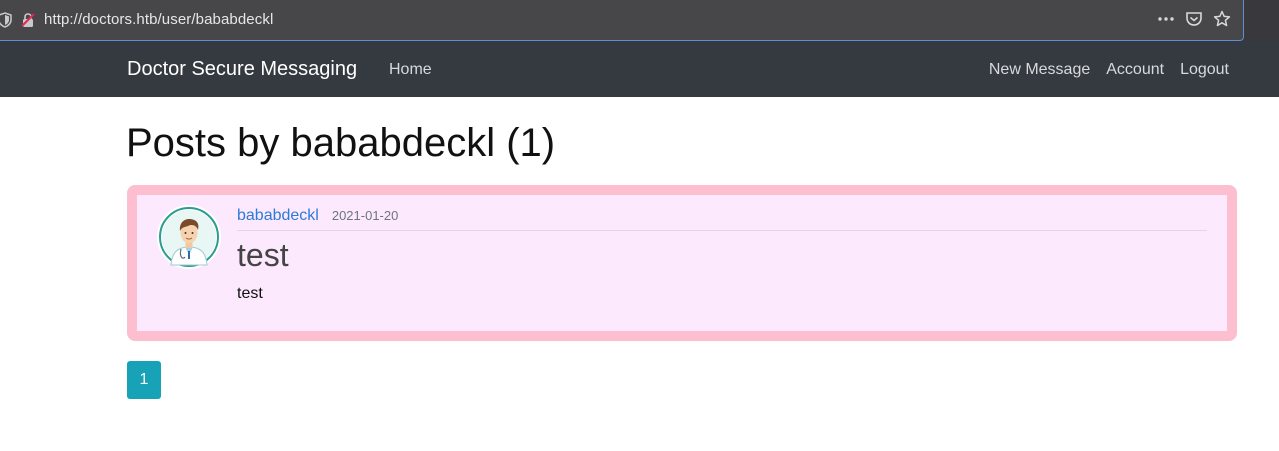 This screenshot has width=1279, height=451. What do you see at coordinates (1039, 70) in the screenshot?
I see `nav-new-message-link: New Message` at bounding box center [1039, 70].